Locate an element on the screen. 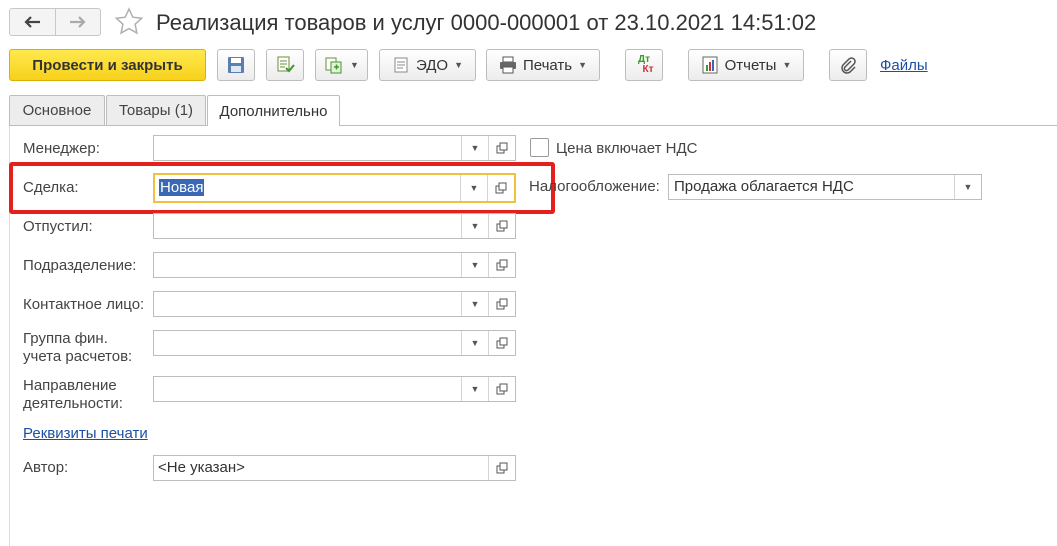  create-based-on-icon is located at coordinates (333, 65).